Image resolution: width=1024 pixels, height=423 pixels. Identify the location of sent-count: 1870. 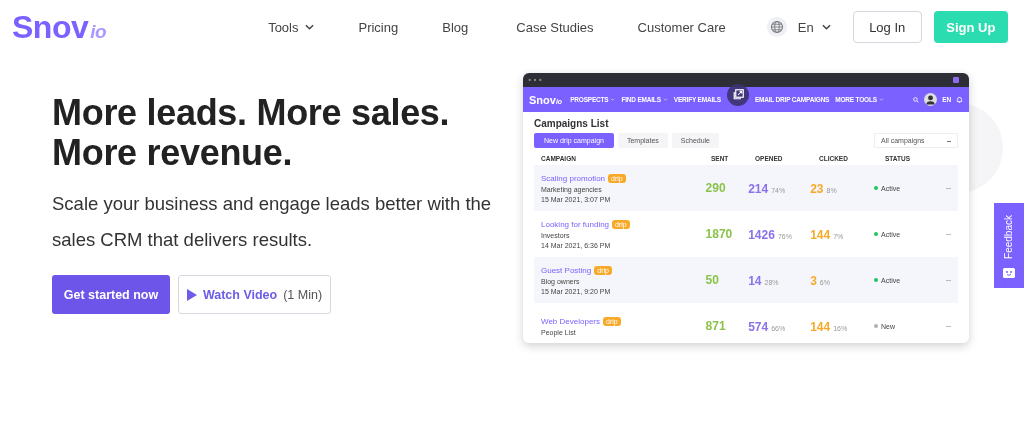
(719, 234).